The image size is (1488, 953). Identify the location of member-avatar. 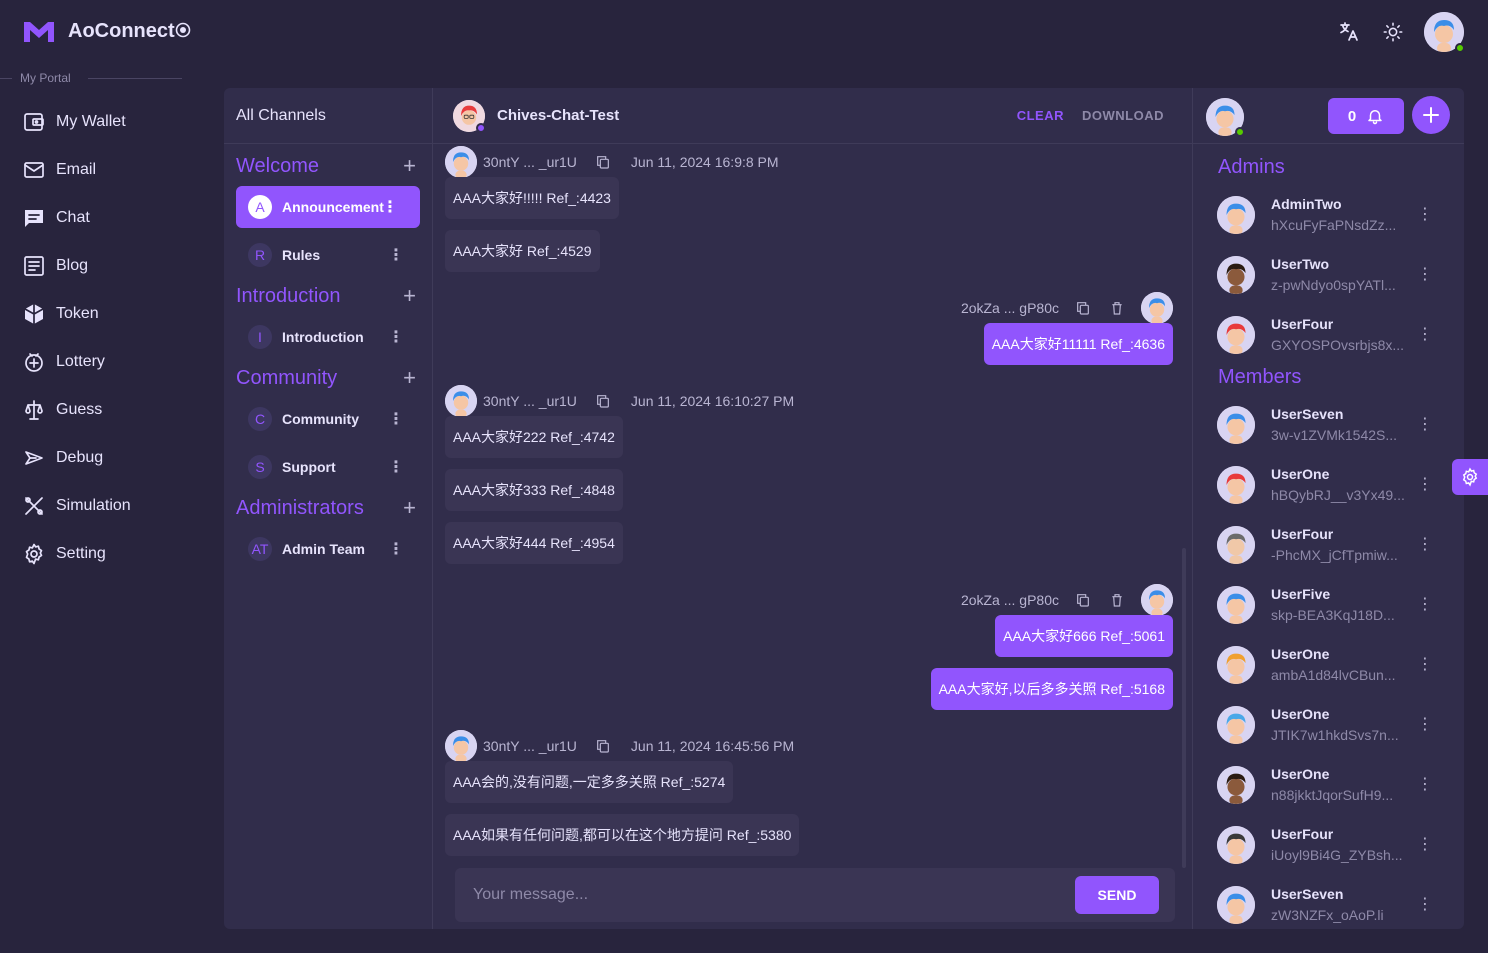
(1236, 215).